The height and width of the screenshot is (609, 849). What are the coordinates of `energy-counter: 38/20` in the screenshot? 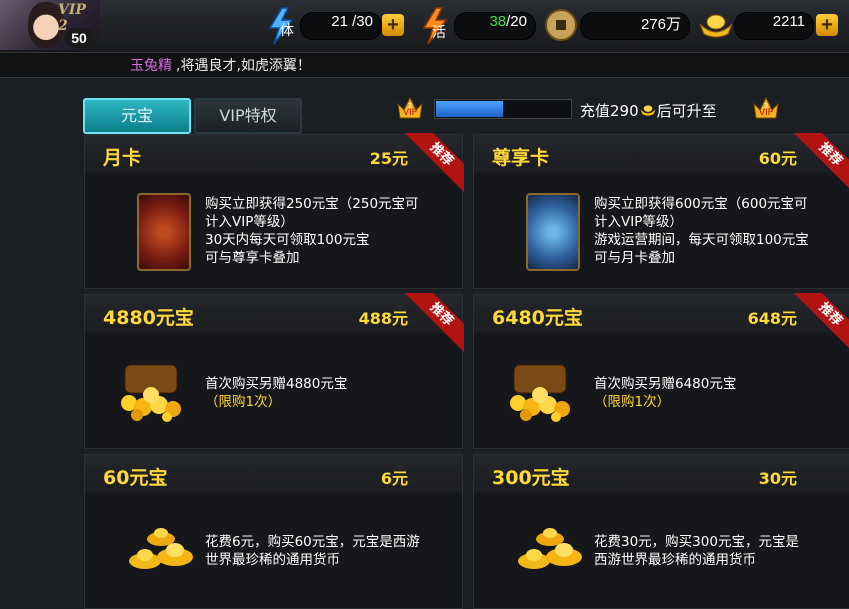 It's located at (495, 26).